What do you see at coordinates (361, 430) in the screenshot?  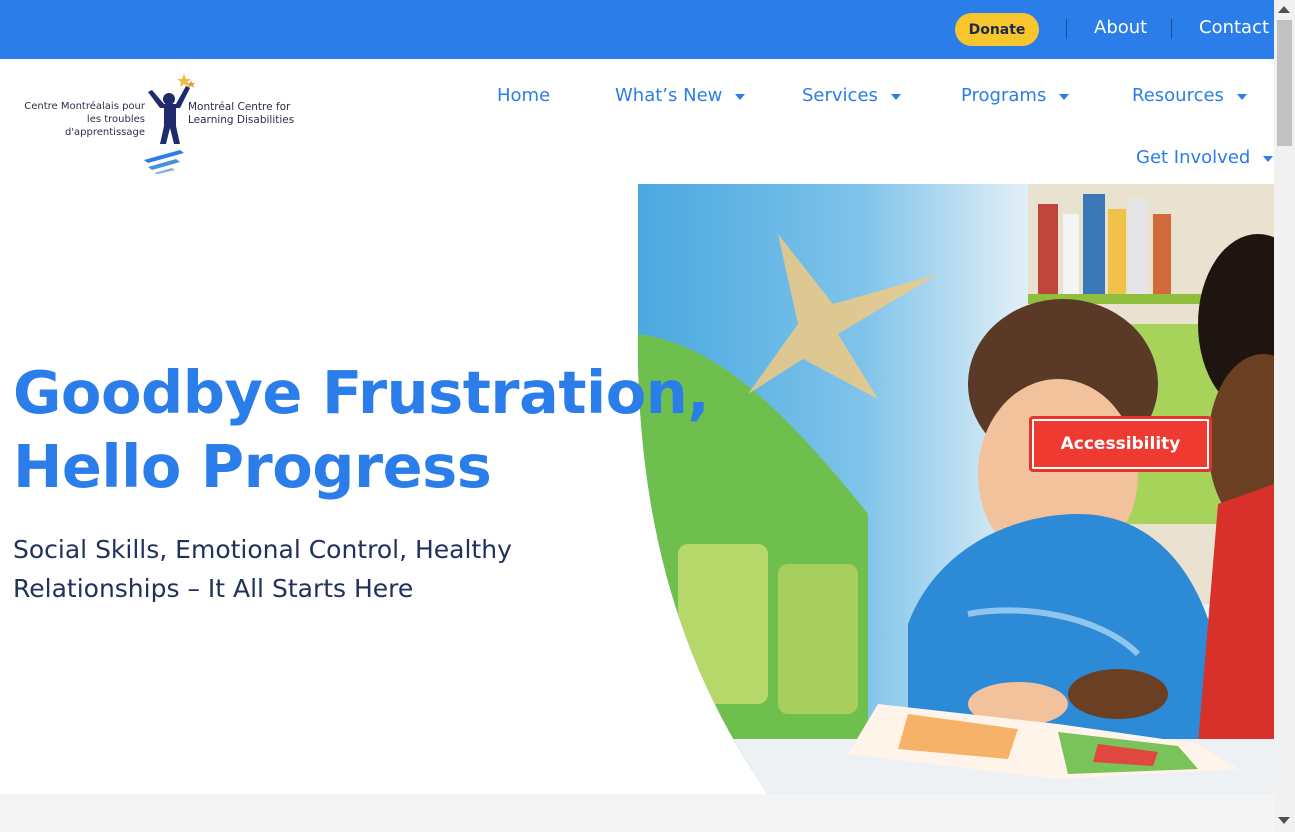 I see `hero-heading: Goodbye Frustration, Hello Progress` at bounding box center [361, 430].